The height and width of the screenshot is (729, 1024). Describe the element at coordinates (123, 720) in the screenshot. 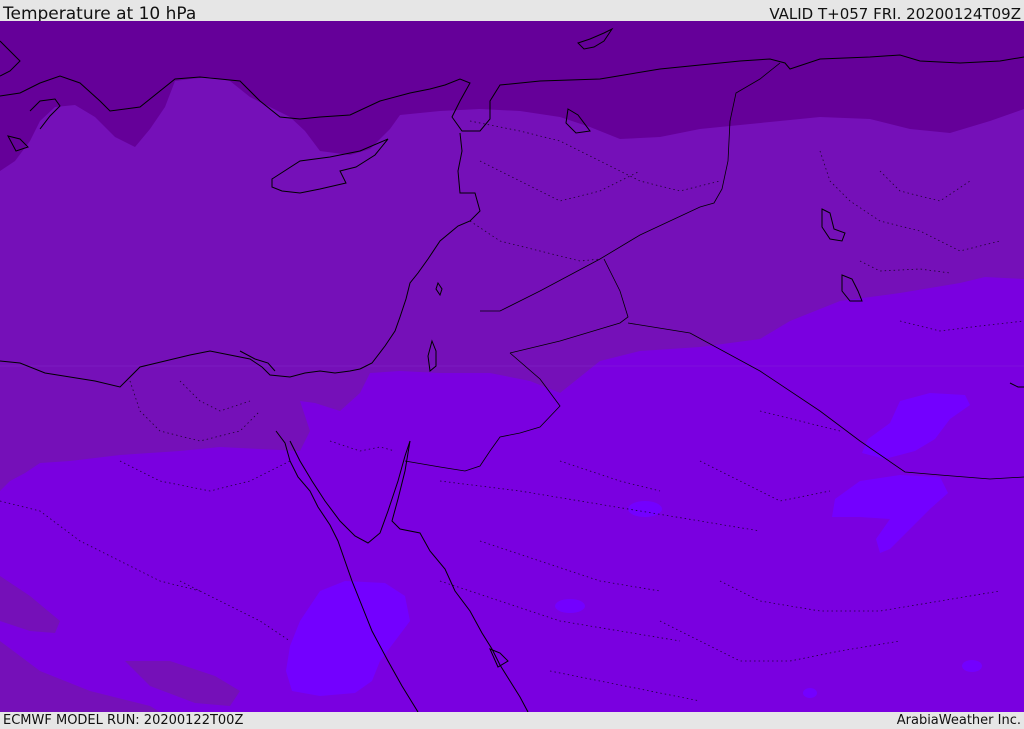

I see `model-run: ECMWF MODEL RUN: 20200122T00Z` at that location.